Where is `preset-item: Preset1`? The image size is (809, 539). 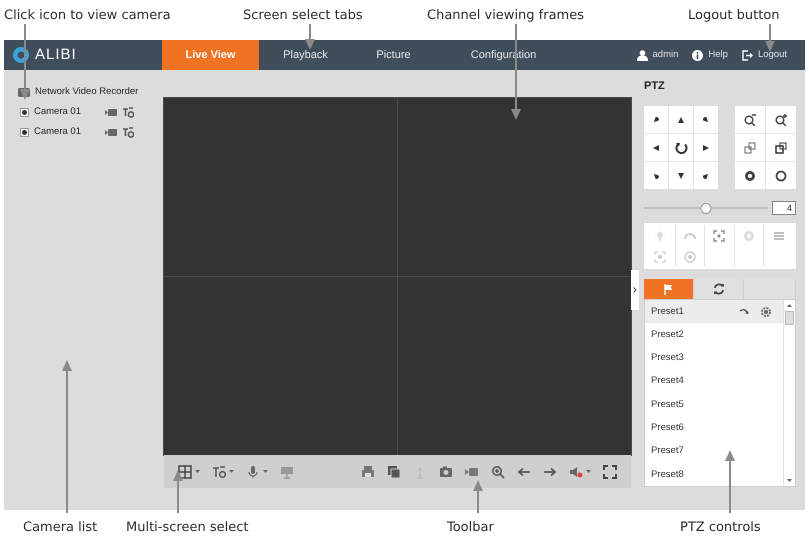 preset-item: Preset1 is located at coordinates (667, 311).